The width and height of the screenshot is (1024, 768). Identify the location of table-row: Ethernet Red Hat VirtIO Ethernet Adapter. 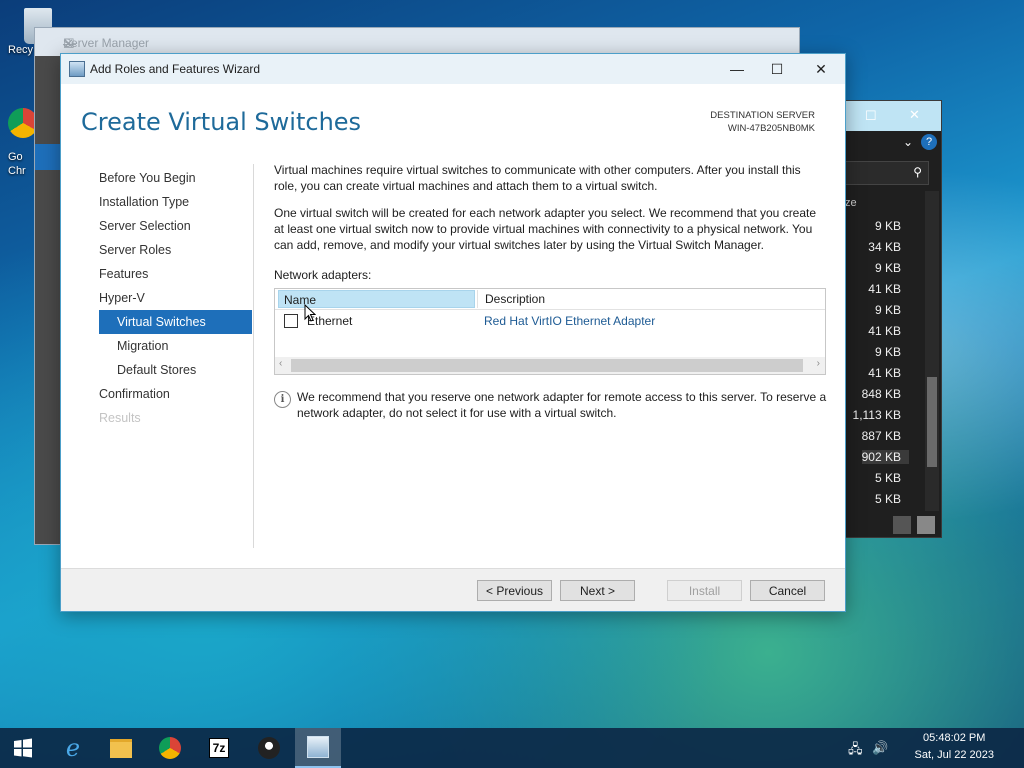
(550, 321).